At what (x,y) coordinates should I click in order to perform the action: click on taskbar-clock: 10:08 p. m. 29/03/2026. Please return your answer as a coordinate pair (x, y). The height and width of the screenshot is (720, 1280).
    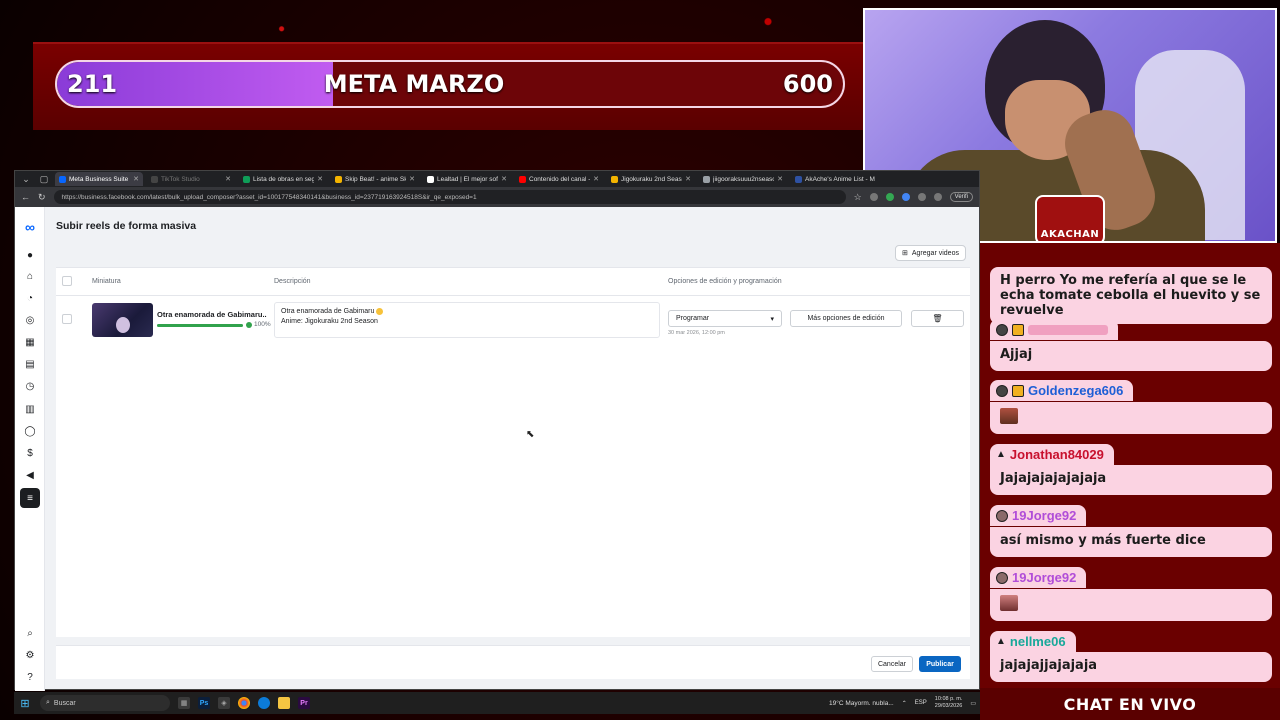
    Looking at the image, I should click on (949, 703).